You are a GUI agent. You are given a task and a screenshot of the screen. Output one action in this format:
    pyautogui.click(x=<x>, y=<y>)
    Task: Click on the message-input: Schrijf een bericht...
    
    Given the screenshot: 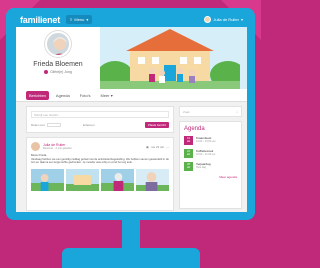 What is the action you would take?
    pyautogui.click(x=100, y=114)
    